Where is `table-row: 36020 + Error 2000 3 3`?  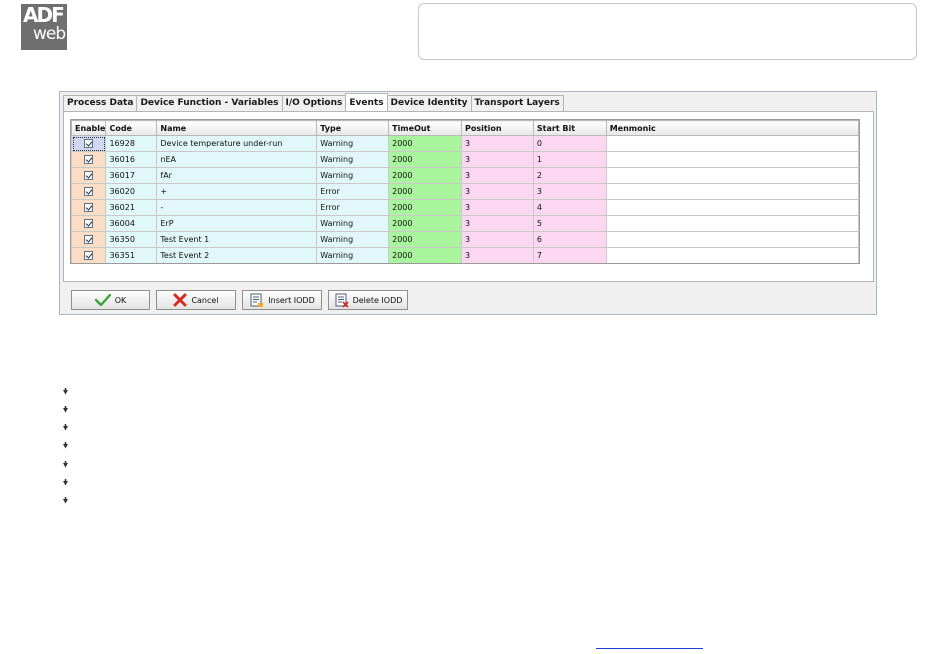
table-row: 36020 + Error 2000 3 3 is located at coordinates (465, 191).